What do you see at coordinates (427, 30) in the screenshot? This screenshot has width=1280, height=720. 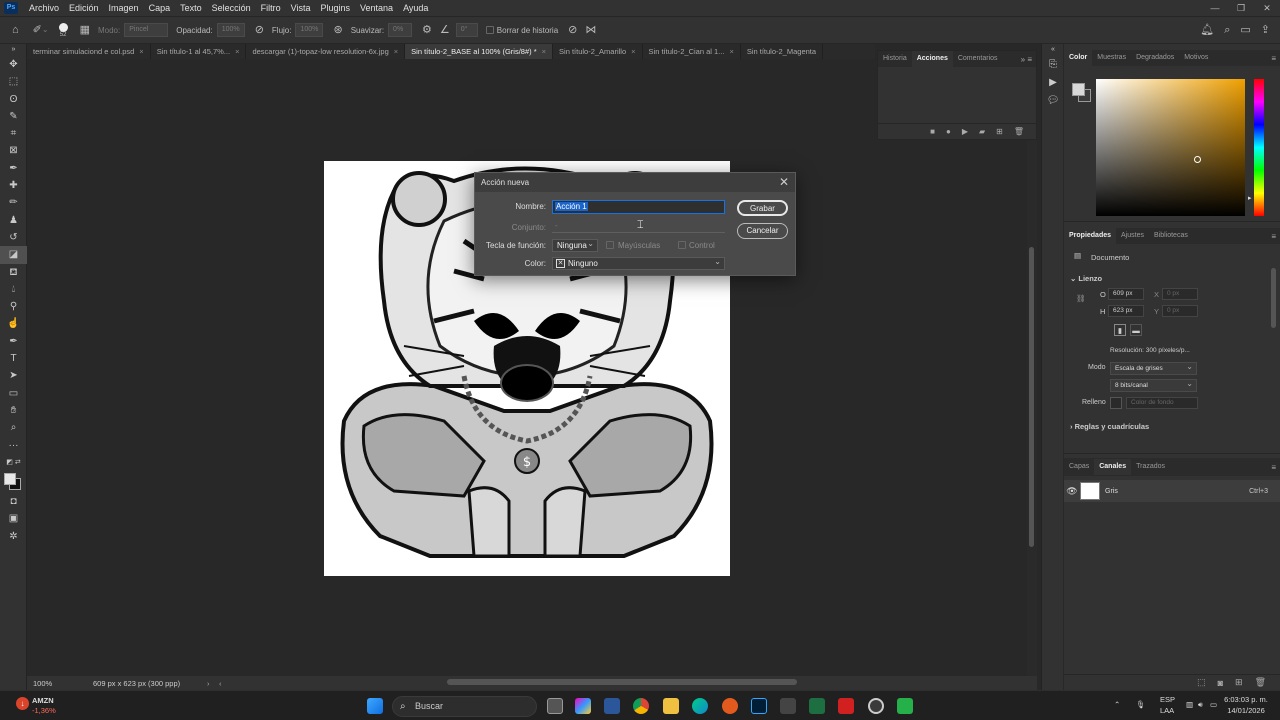 I see `gear-icon: ⚙` at bounding box center [427, 30].